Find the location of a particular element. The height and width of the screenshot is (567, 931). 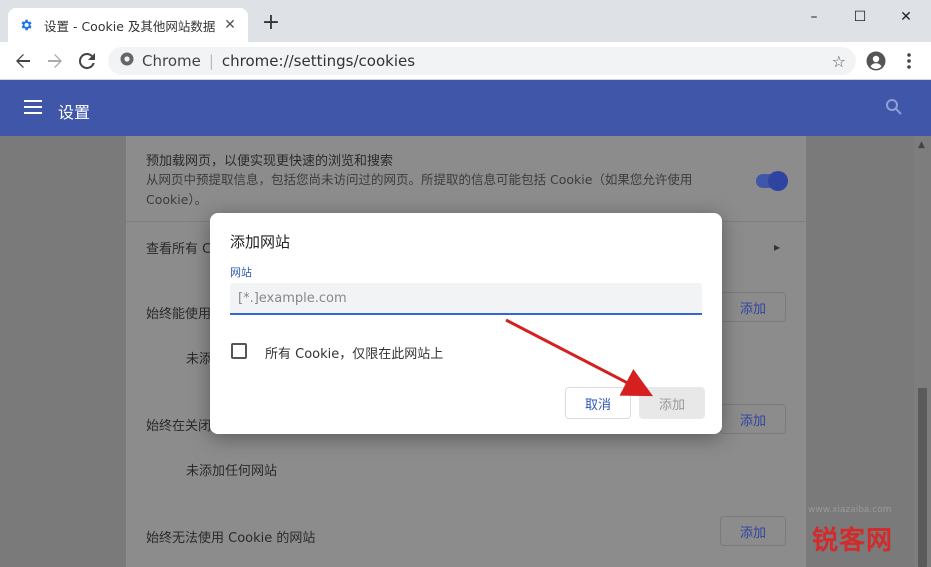

close-window-button: ✕ is located at coordinates (906, 17).